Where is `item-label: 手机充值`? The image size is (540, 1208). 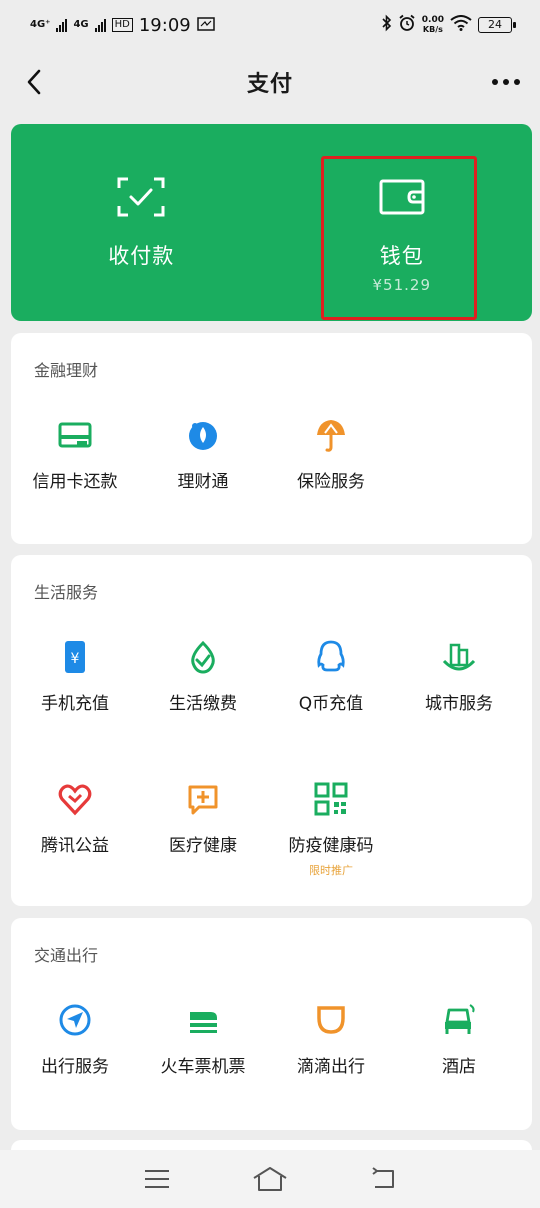
item-label: 手机充值 is located at coordinates (75, 704).